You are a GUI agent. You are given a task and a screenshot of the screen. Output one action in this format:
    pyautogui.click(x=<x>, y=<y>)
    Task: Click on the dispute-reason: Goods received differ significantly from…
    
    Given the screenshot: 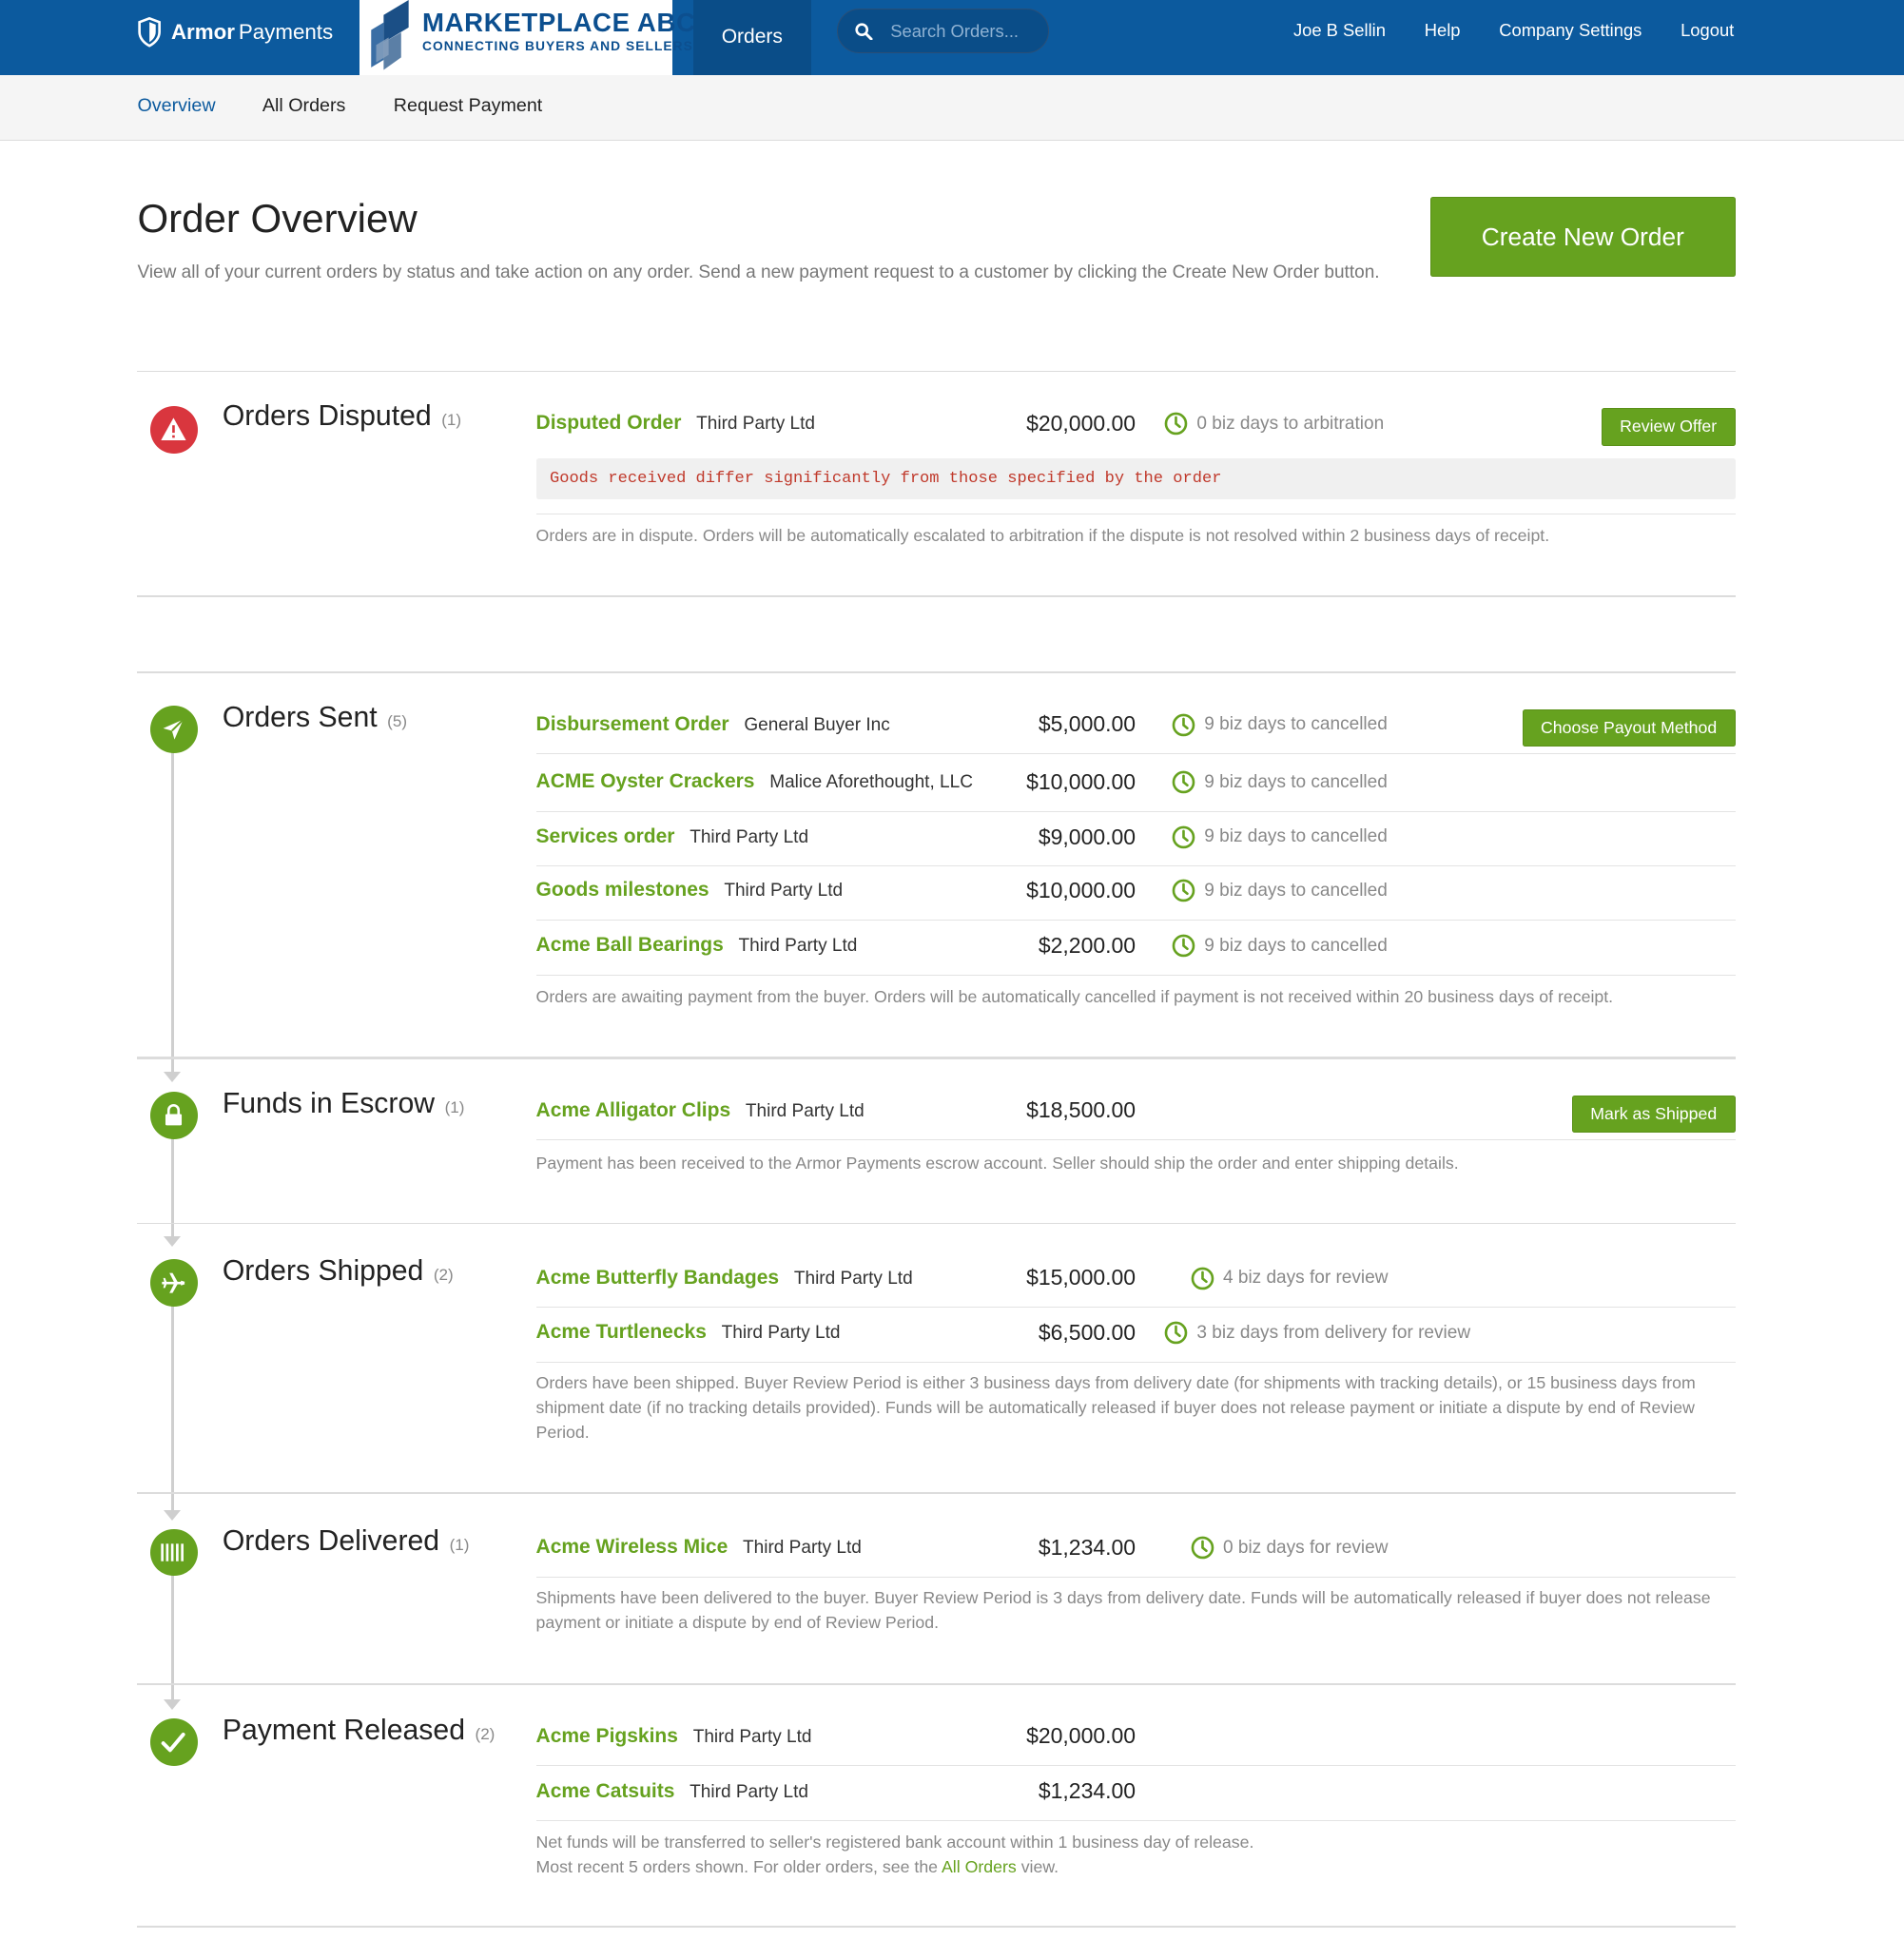 What is the action you would take?
    pyautogui.click(x=1135, y=479)
    